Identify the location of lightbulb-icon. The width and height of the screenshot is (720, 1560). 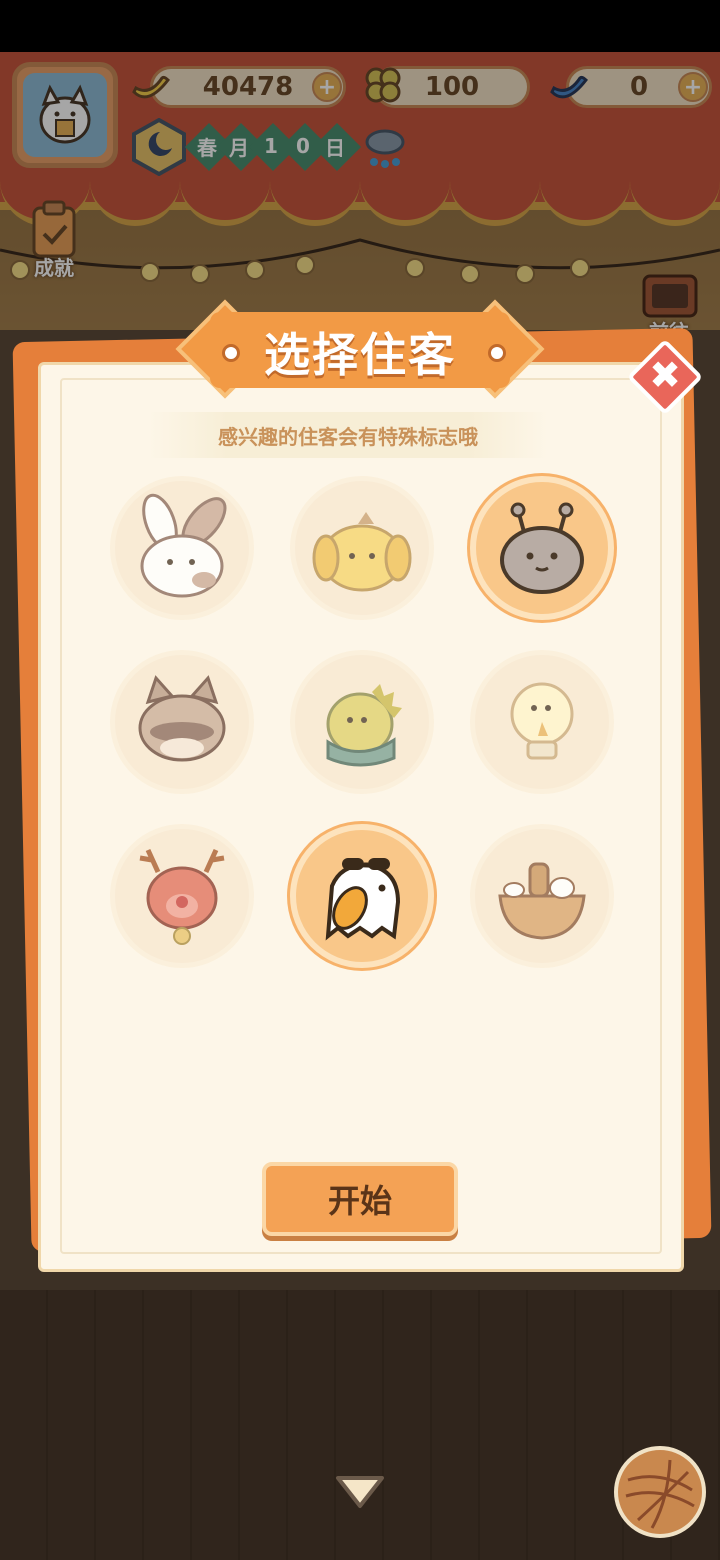
(542, 721).